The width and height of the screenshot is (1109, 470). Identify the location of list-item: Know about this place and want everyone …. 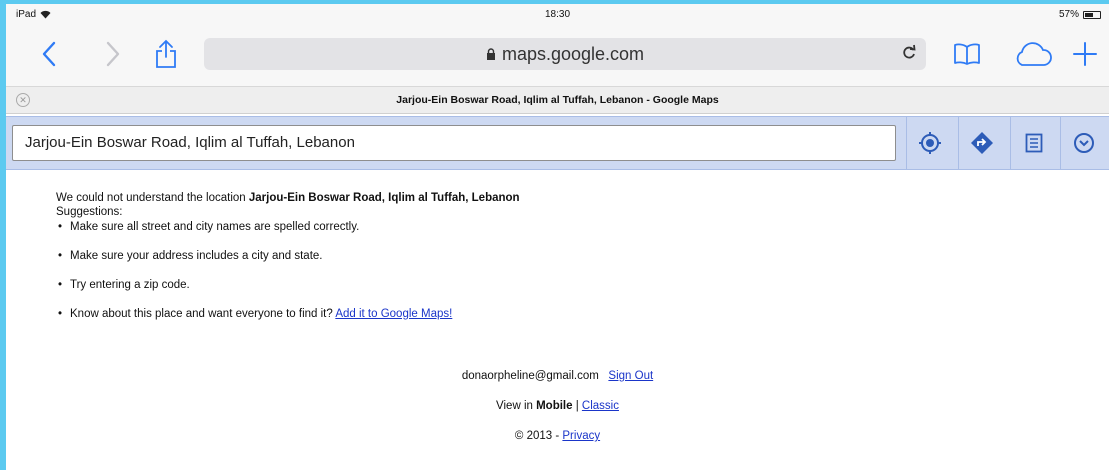
(288, 321).